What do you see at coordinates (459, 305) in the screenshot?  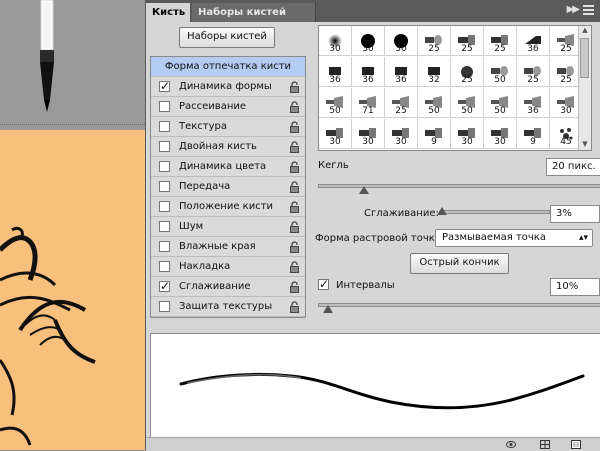 I see `spacing-slider-track` at bounding box center [459, 305].